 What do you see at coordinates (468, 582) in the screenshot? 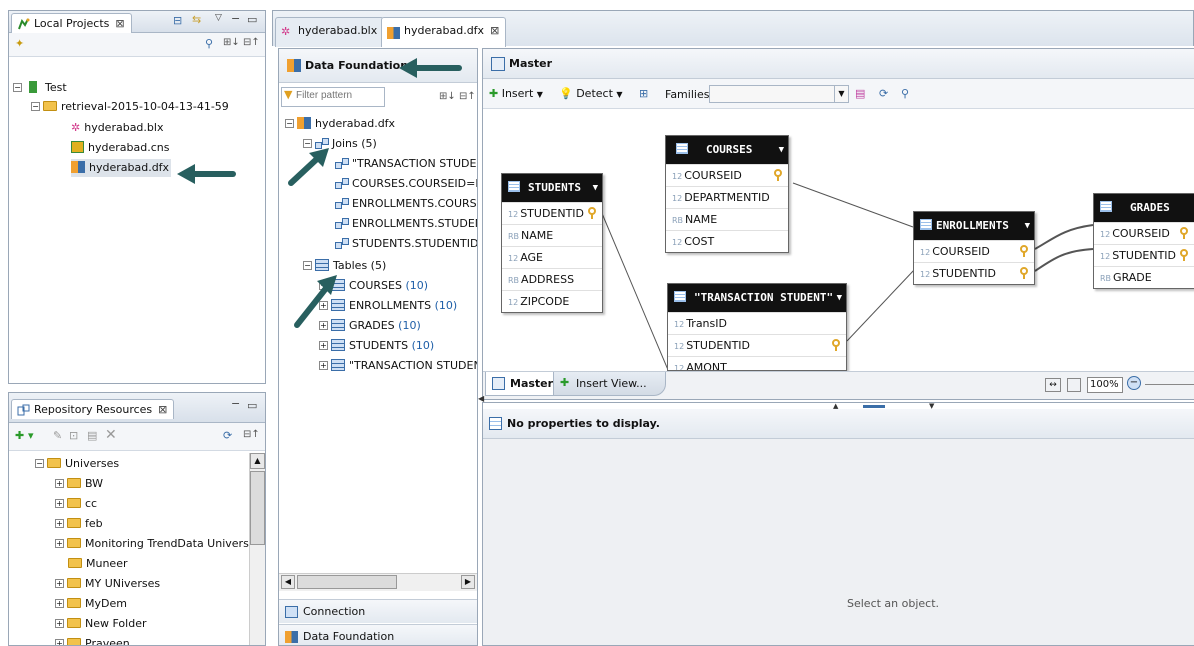
I see `scroll-right-icon: ▶` at bounding box center [468, 582].